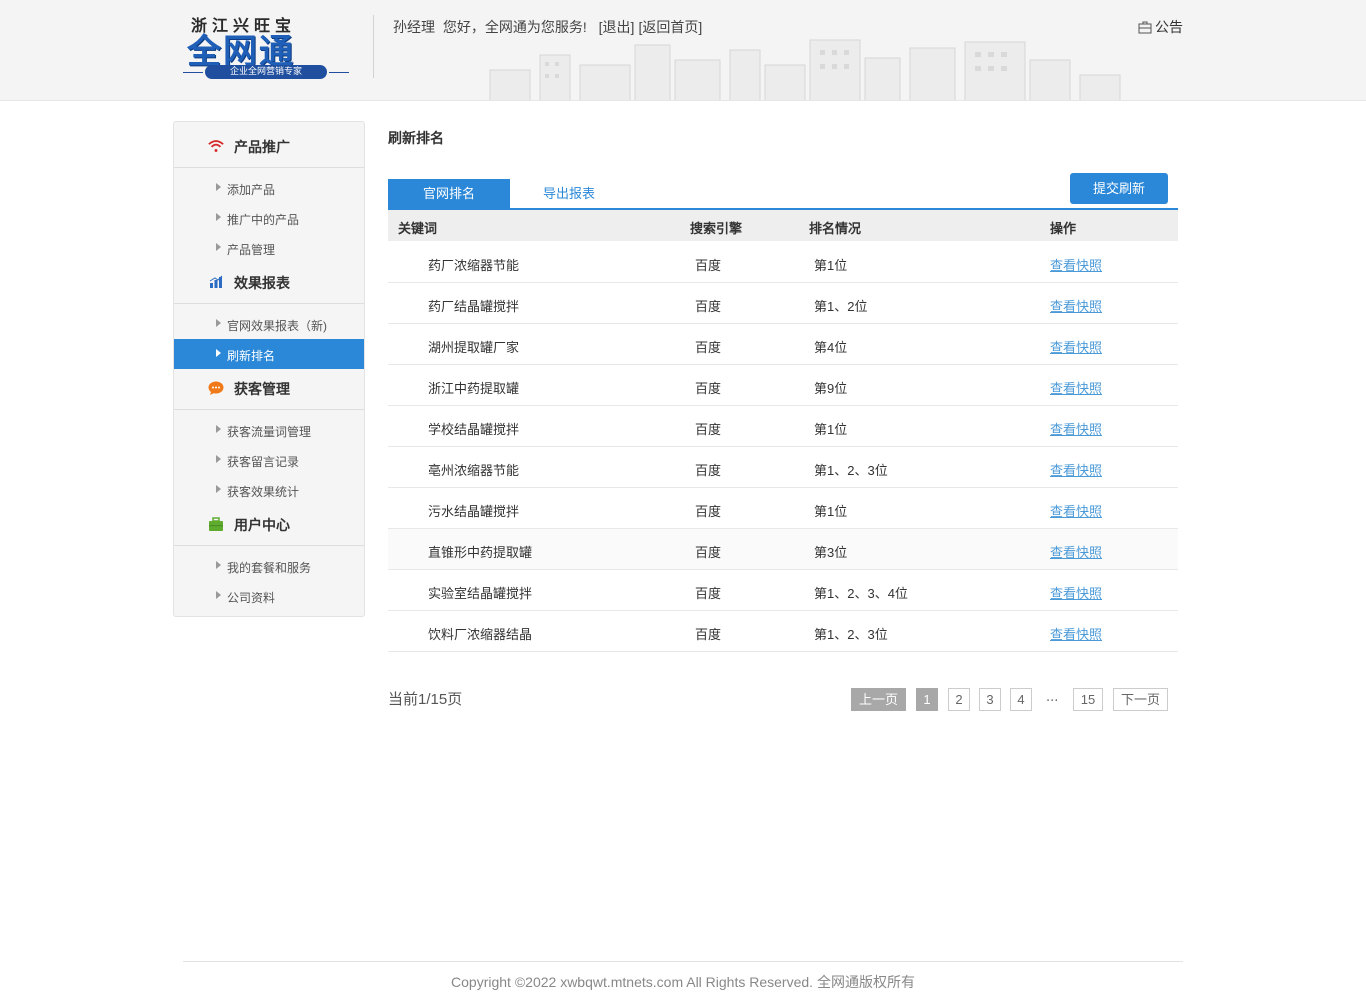 The width and height of the screenshot is (1366, 1002). Describe the element at coordinates (959, 699) in the screenshot. I see `page-button: 2` at that location.